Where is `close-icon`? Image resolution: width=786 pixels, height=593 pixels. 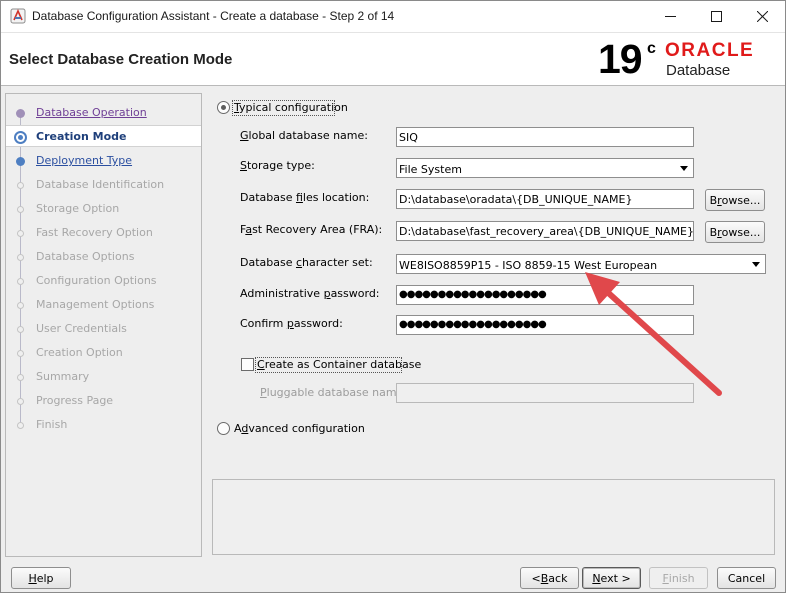 close-icon is located at coordinates (762, 16).